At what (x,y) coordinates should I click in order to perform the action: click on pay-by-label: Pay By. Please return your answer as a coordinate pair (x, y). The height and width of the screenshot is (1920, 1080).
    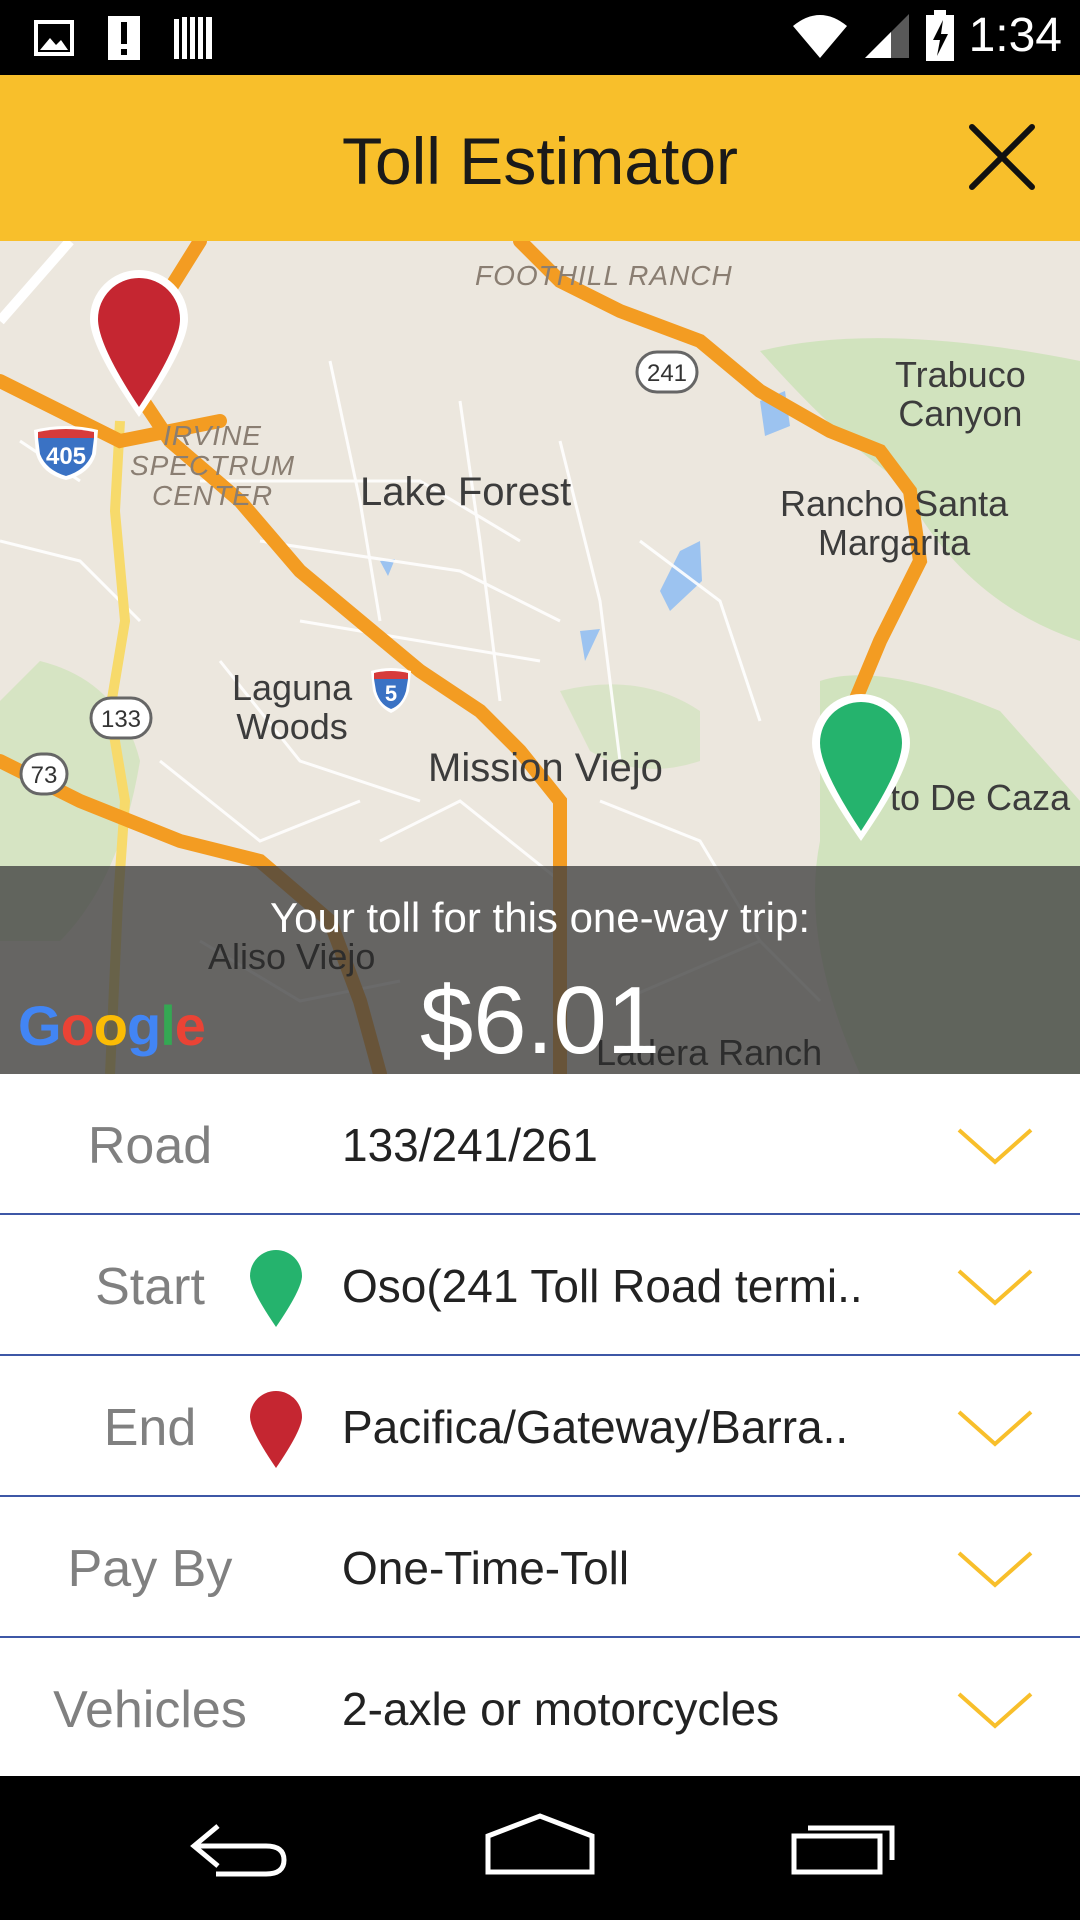
    Looking at the image, I should click on (150, 1569).